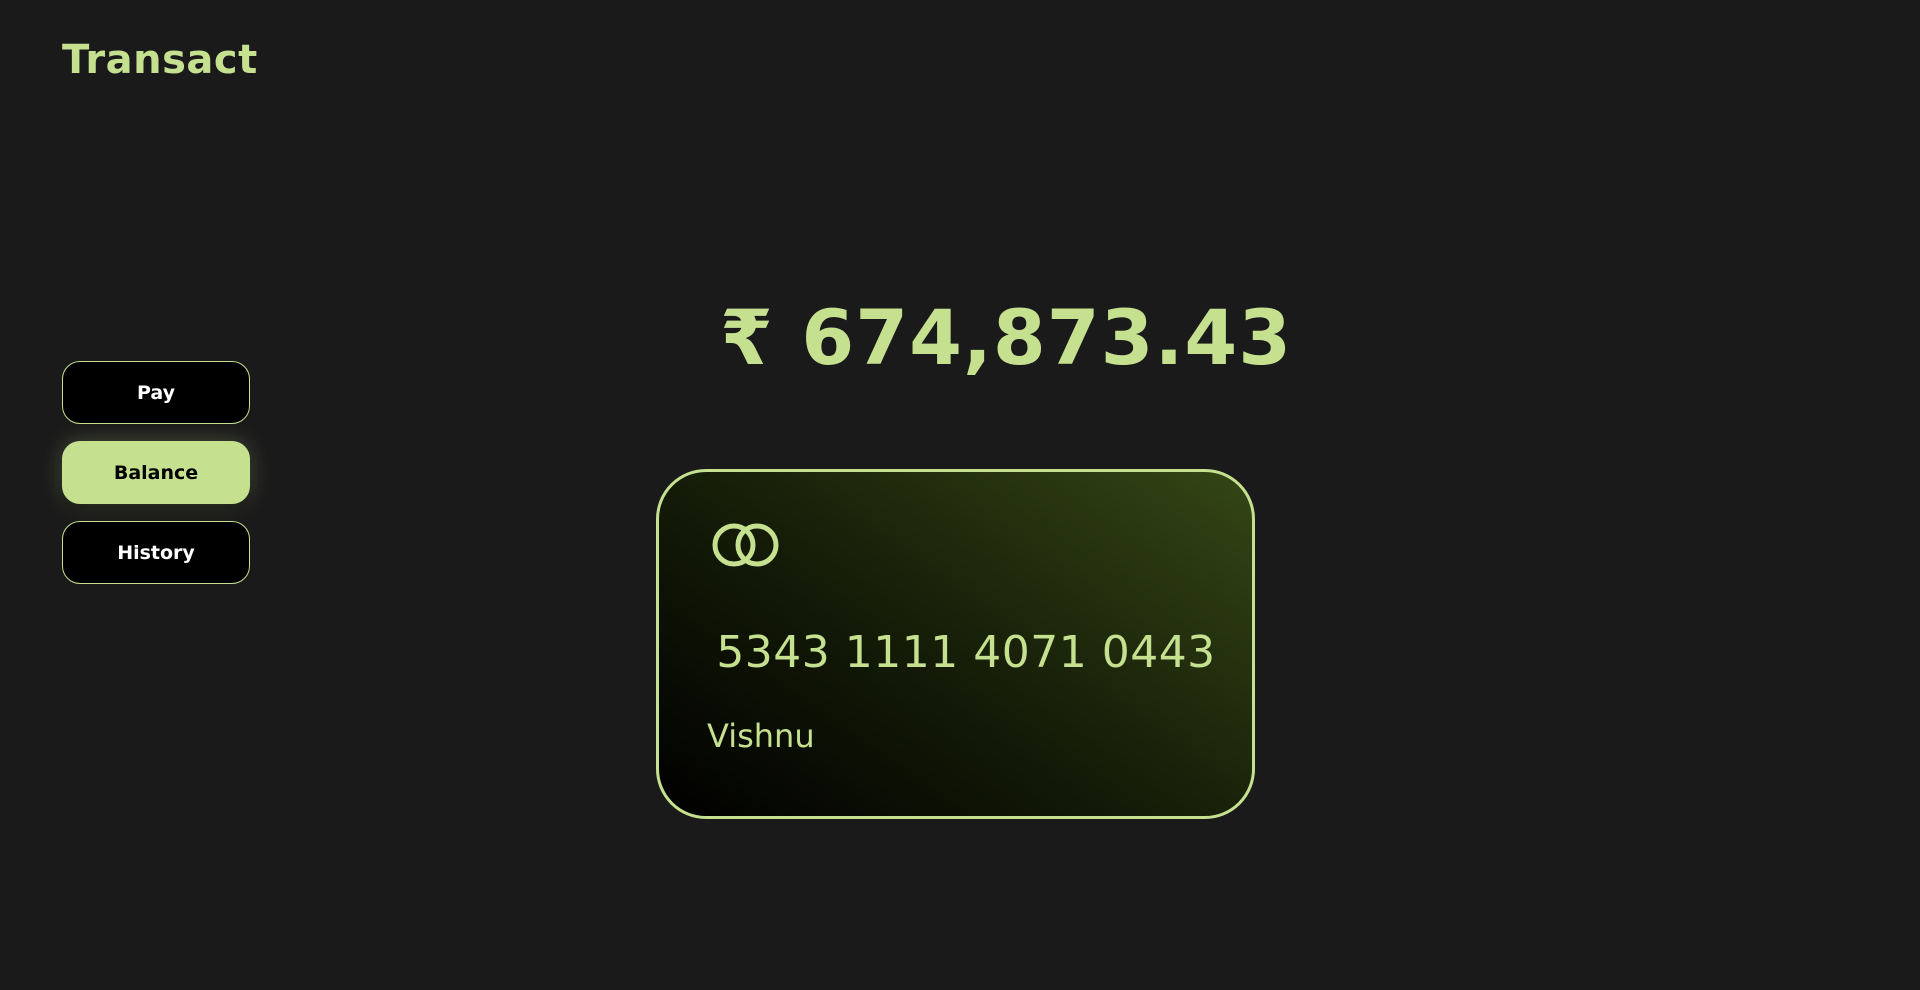  Describe the element at coordinates (761, 736) in the screenshot. I see `card-holder-name: Vishnu` at that location.